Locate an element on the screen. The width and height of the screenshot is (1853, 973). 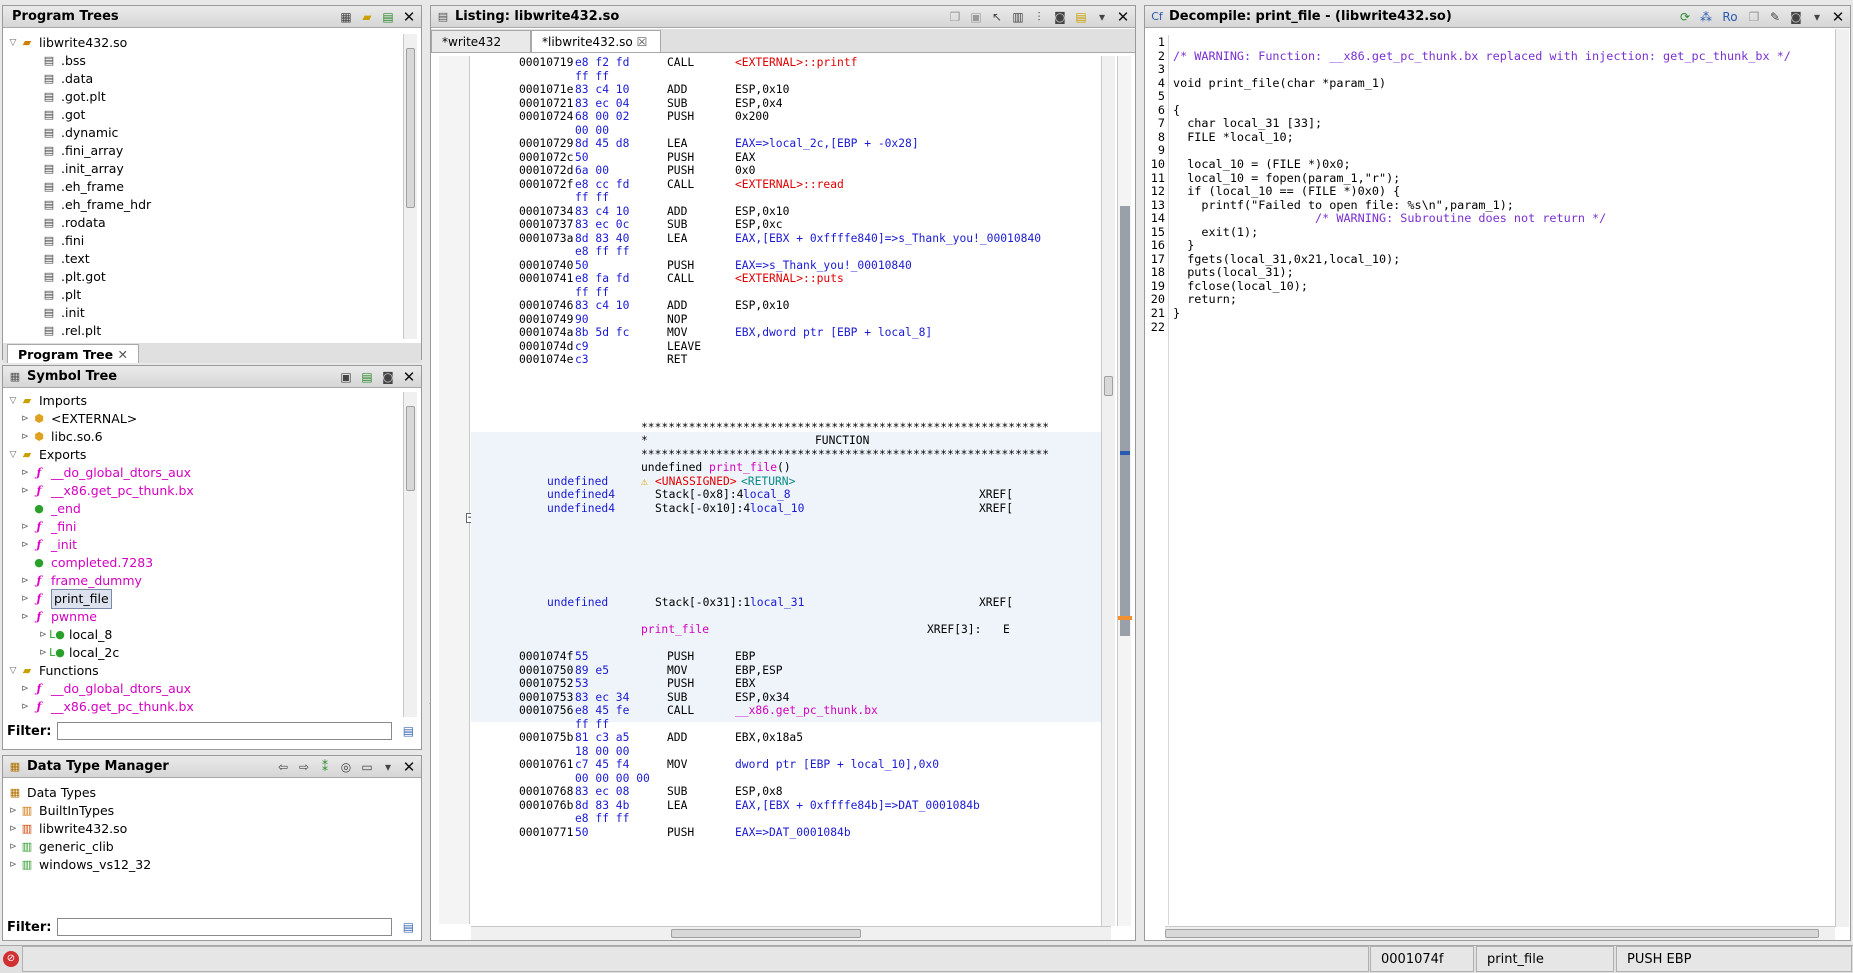
data-types-root: ▦ Data Types is located at coordinates (212, 793).